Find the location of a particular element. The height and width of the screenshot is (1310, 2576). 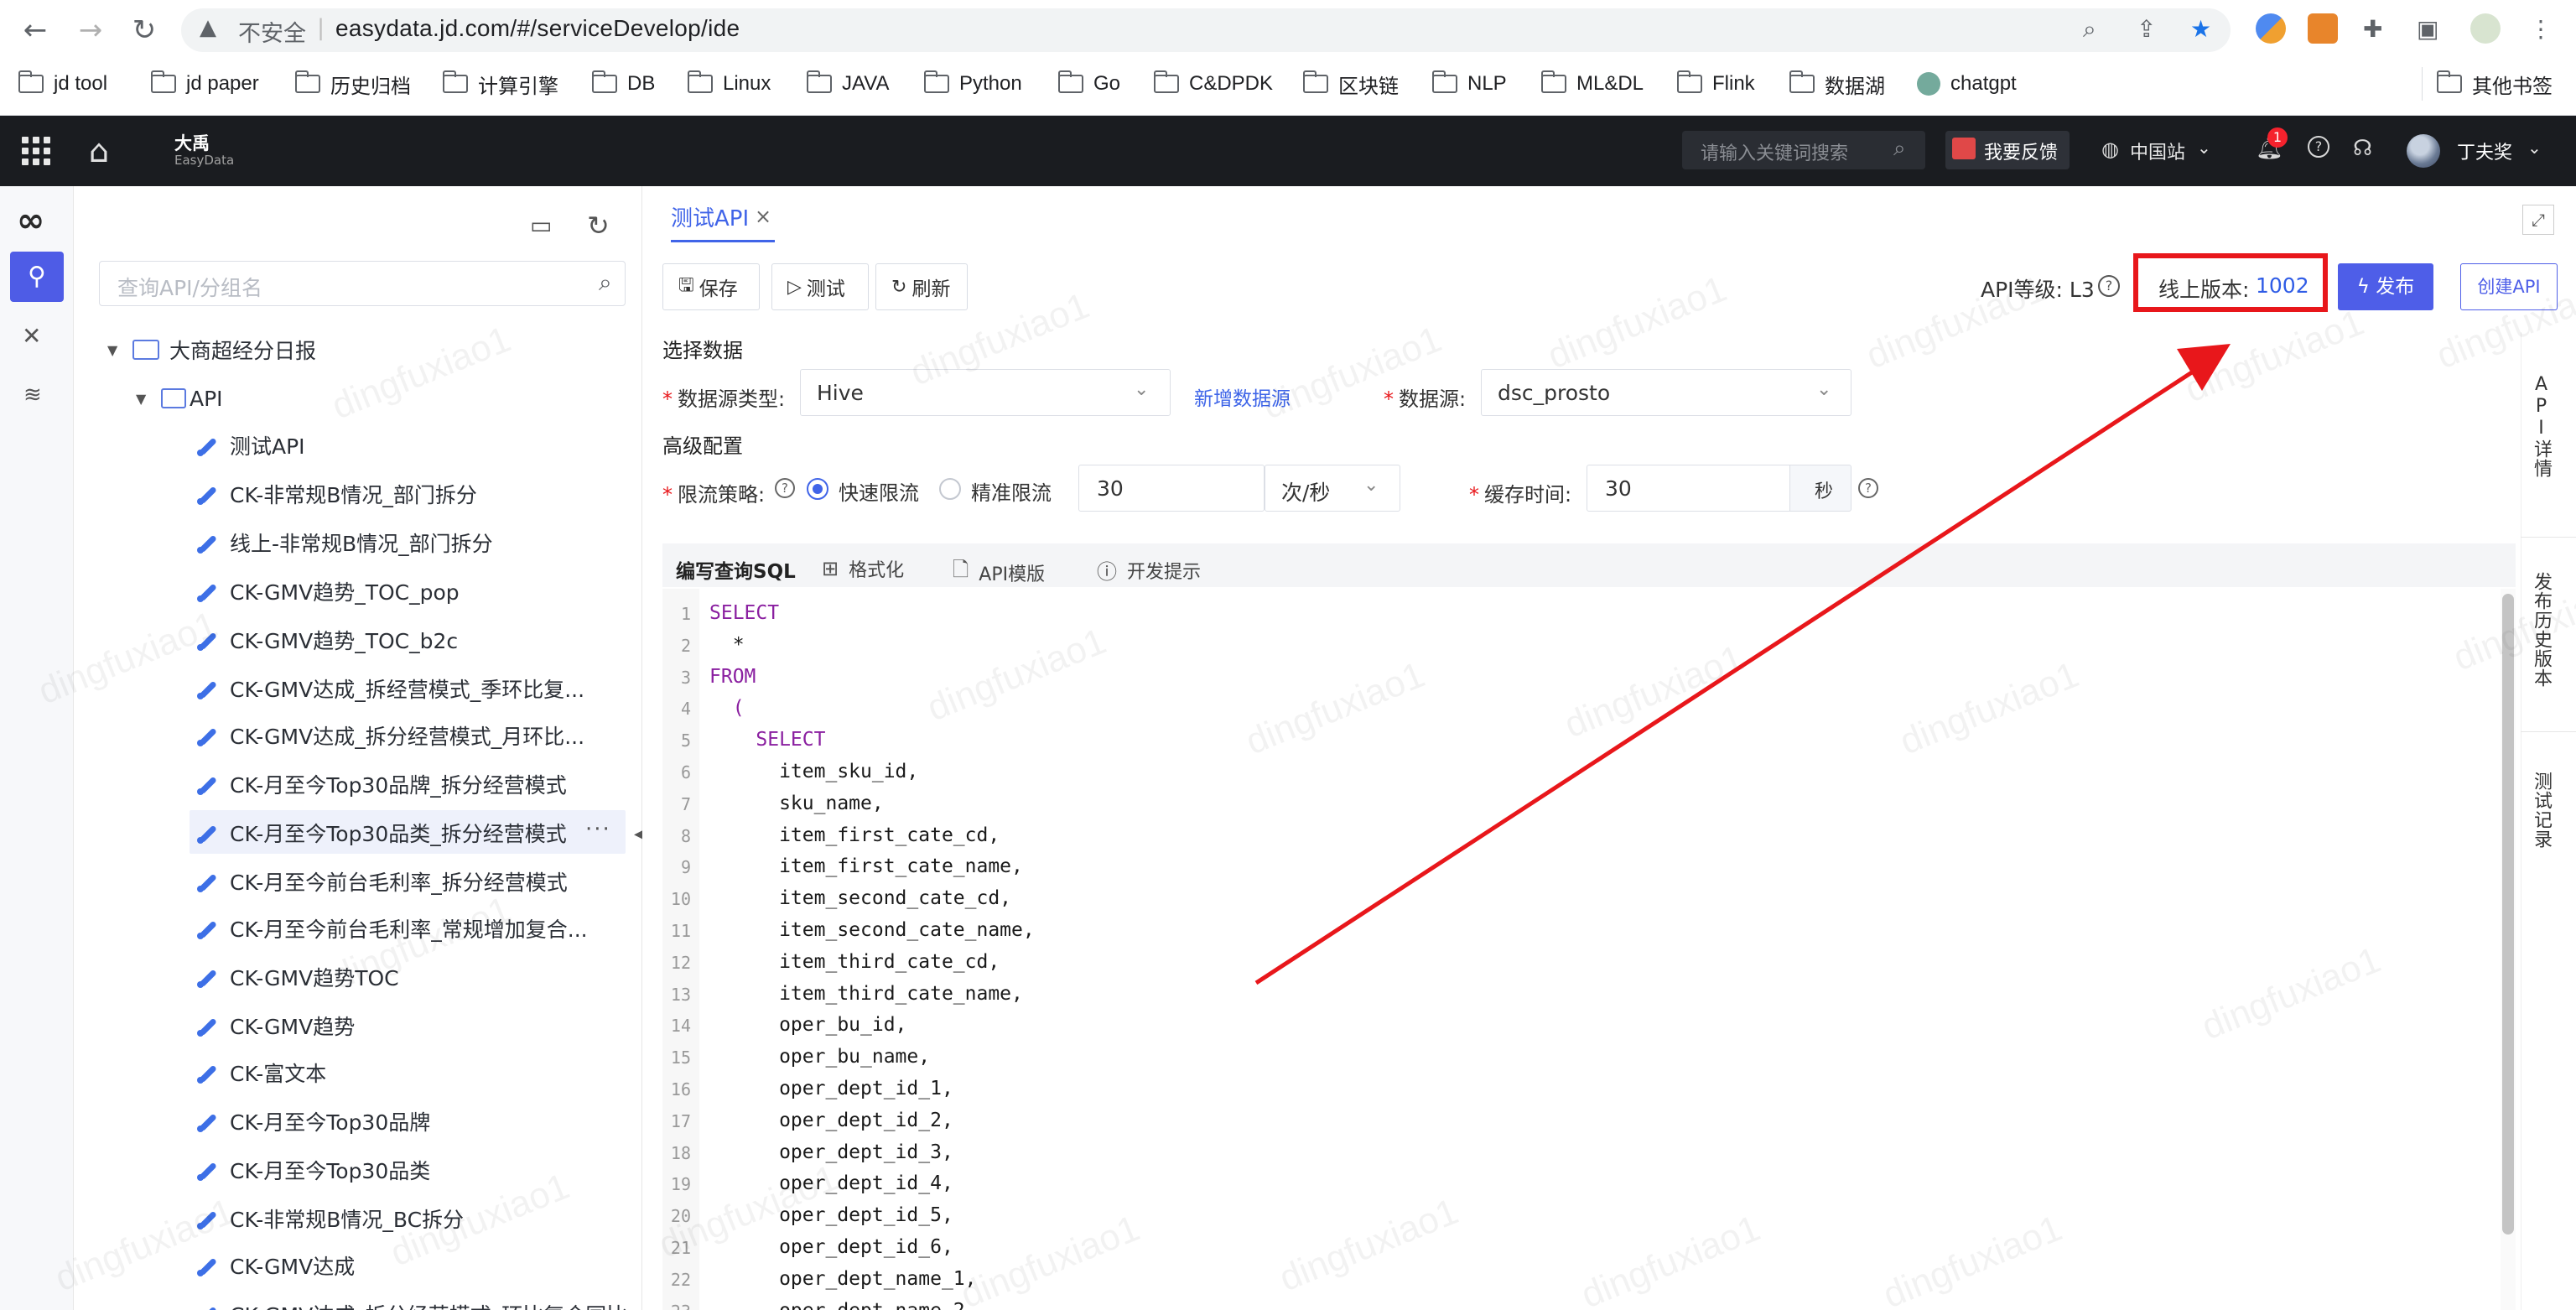

bookmark-item: JAVA is located at coordinates (847, 84).